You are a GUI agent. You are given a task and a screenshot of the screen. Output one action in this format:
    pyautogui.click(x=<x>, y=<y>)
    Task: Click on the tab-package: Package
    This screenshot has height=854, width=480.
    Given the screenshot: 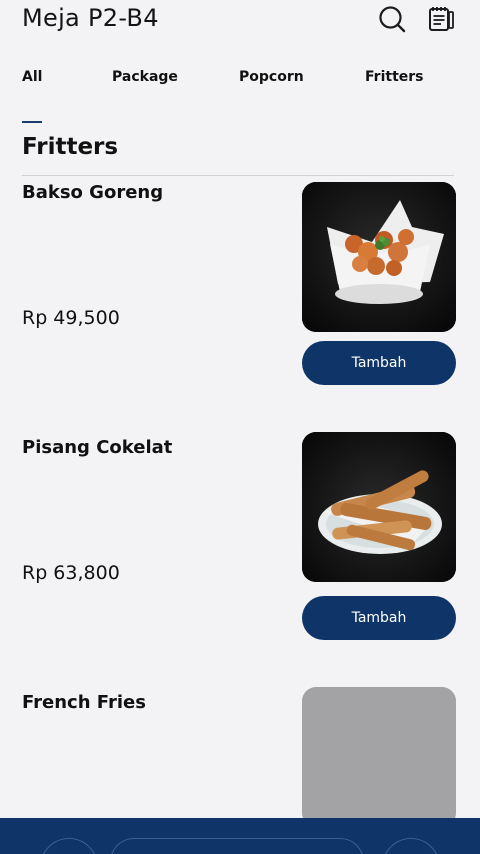 What is the action you would take?
    pyautogui.click(x=145, y=77)
    